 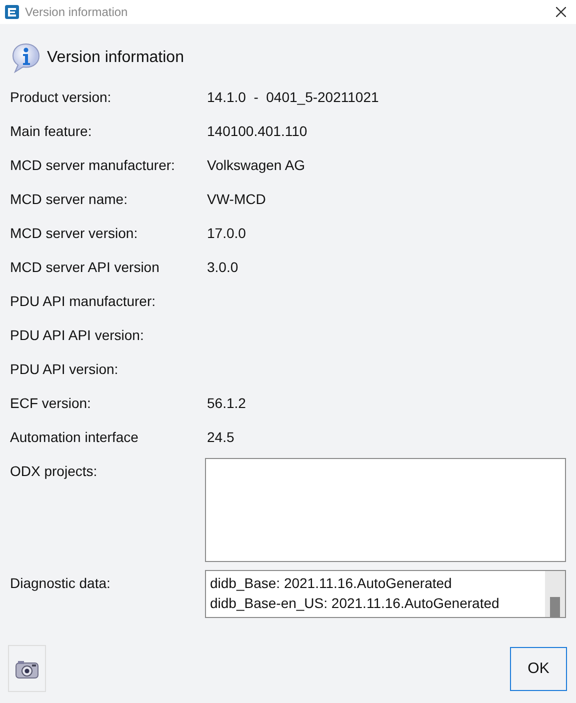 I want to click on field-label: PDU API manufacturer:, so click(x=83, y=301).